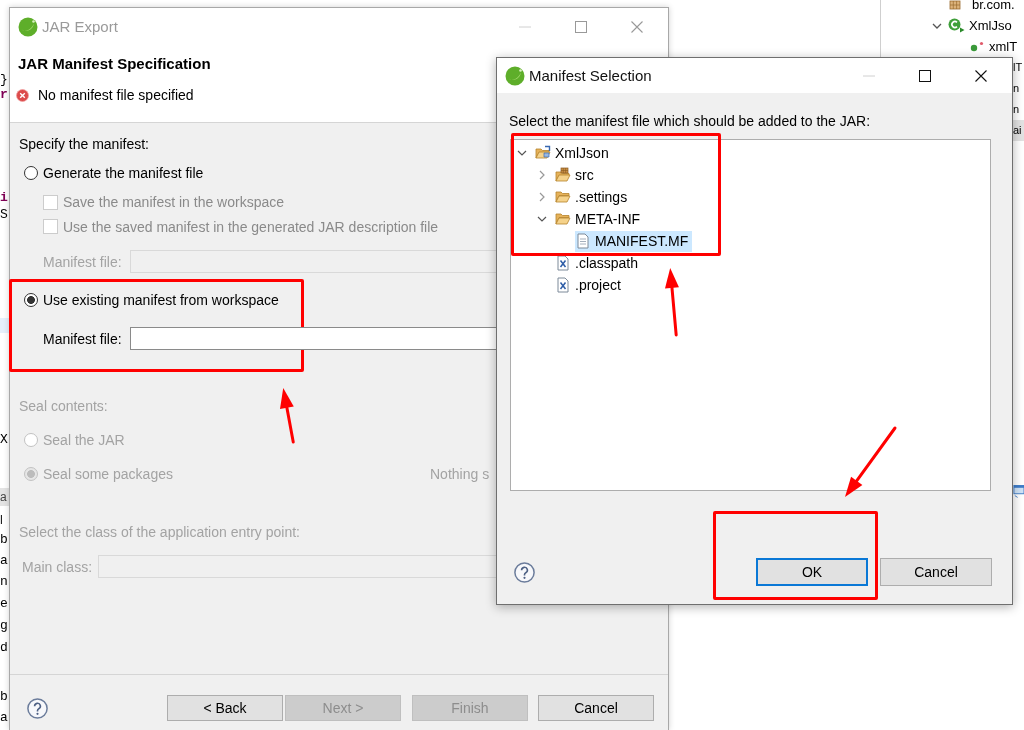 Image resolution: width=1024 pixels, height=730 pixels. What do you see at coordinates (634, 241) in the screenshot?
I see `tree-item: MANIFEST.MF` at bounding box center [634, 241].